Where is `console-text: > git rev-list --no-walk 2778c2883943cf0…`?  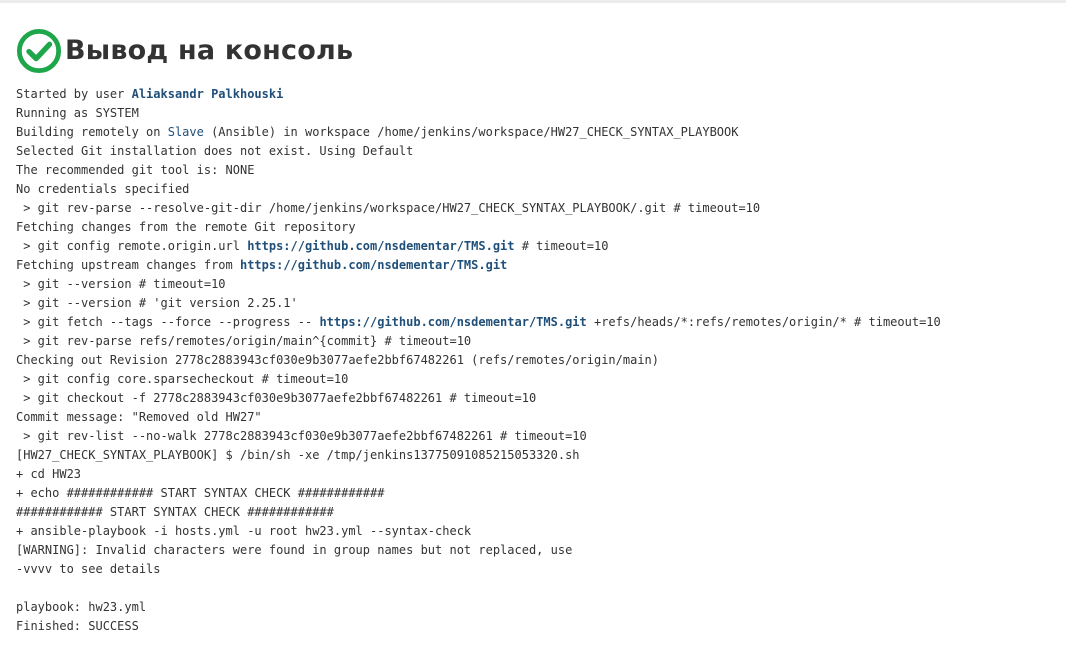 console-text: > git rev-list --no-walk 2778c2883943cf0… is located at coordinates (301, 436).